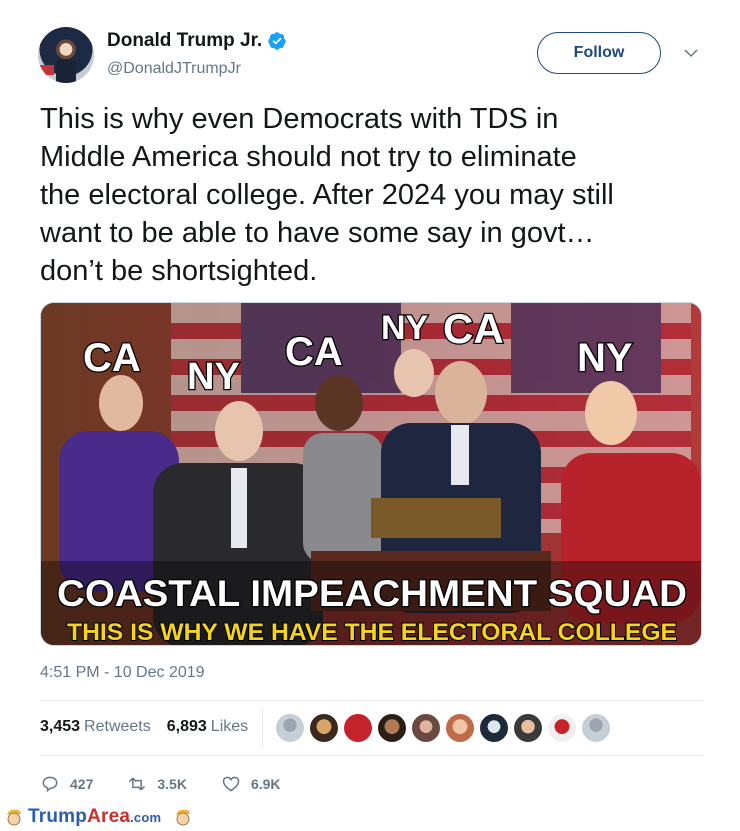 Image resolution: width=740 pixels, height=831 pixels. I want to click on avatar-figure, so click(66, 71).